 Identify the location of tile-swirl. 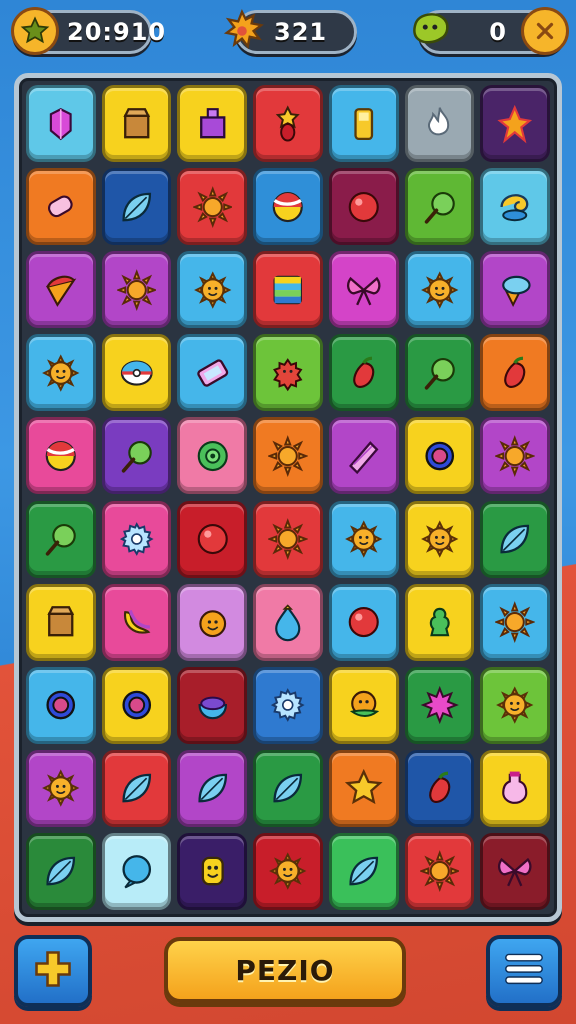
(515, 207).